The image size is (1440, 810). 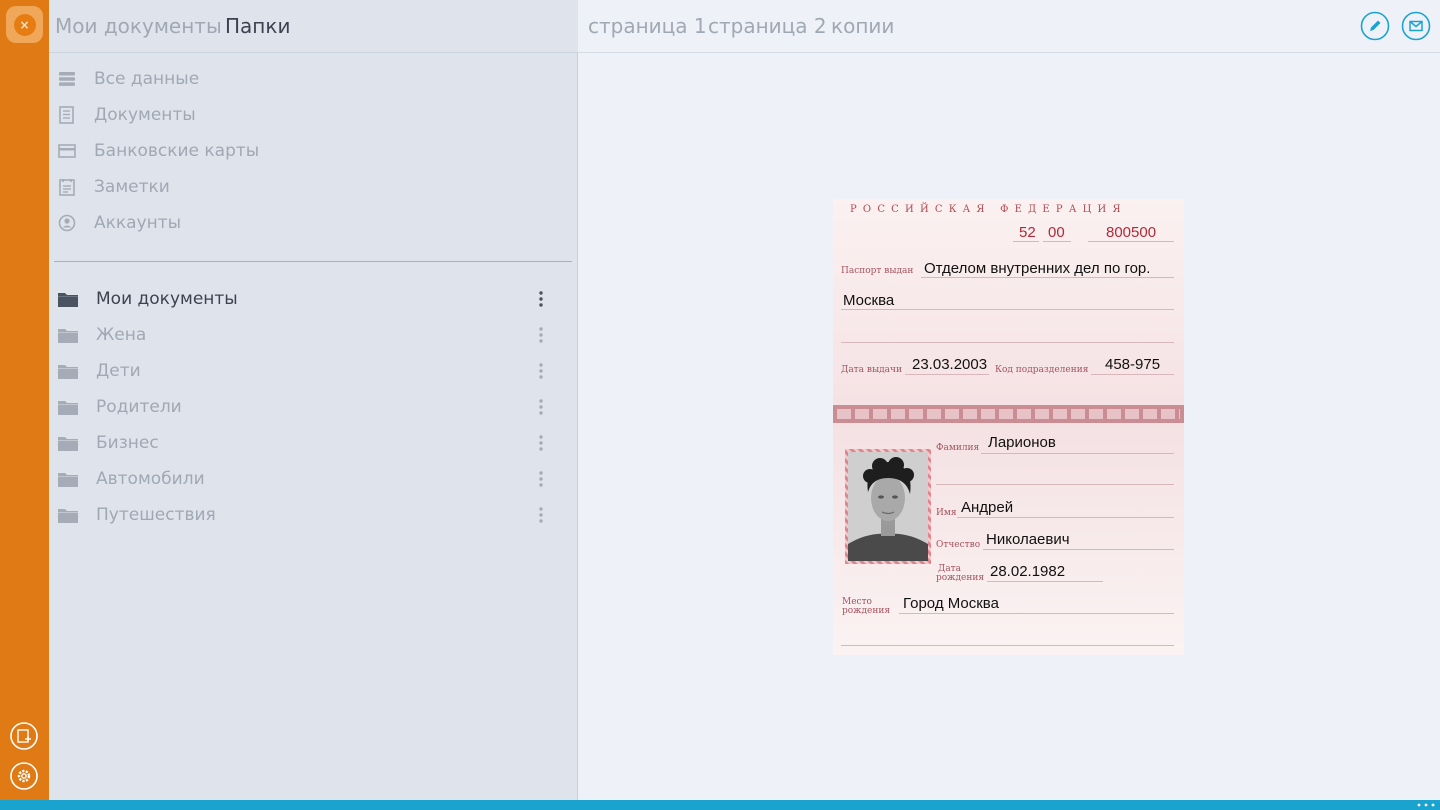 I want to click on surname: Ларионов, so click(x=1022, y=442).